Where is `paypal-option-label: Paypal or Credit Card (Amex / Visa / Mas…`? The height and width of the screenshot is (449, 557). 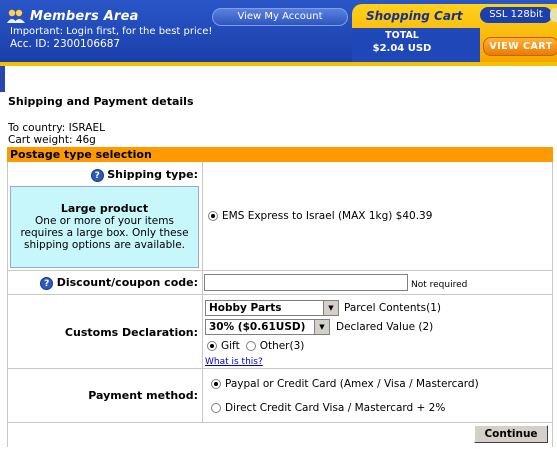
paypal-option-label: Paypal or Credit Card (Amex / Visa / Mas… is located at coordinates (352, 384).